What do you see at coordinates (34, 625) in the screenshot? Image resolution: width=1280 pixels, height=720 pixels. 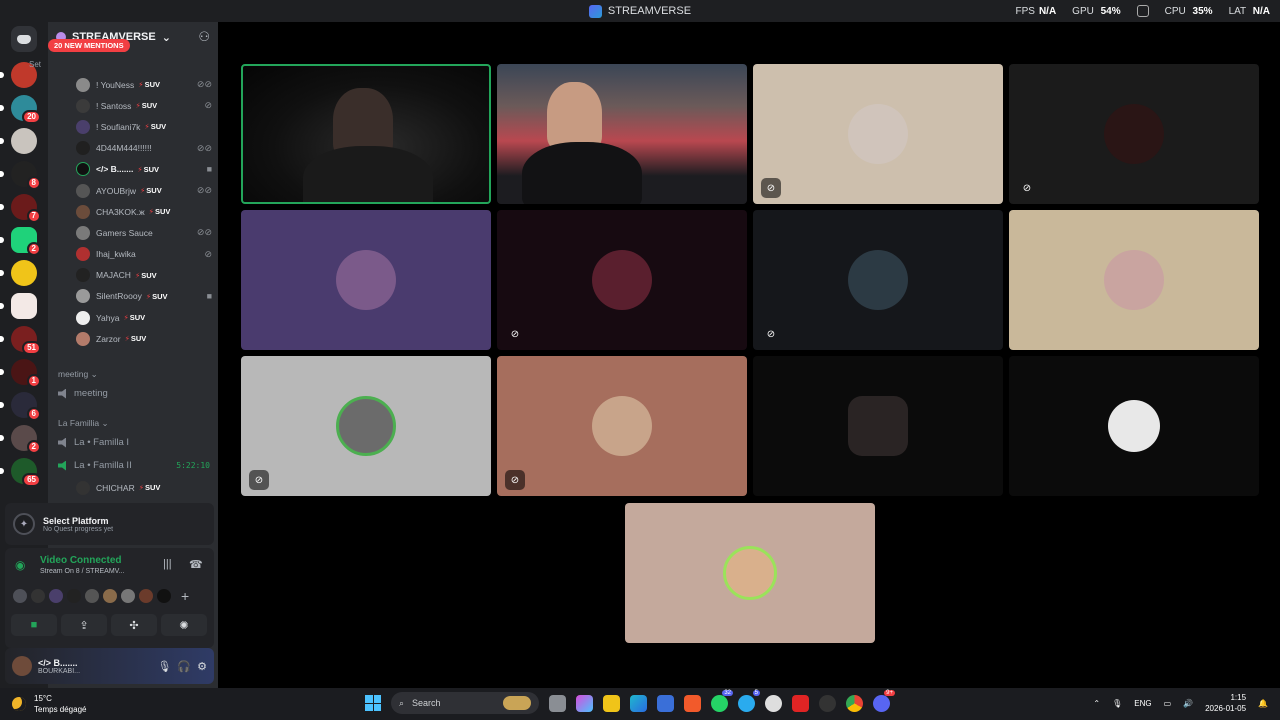 I see `camera-button: ■` at bounding box center [34, 625].